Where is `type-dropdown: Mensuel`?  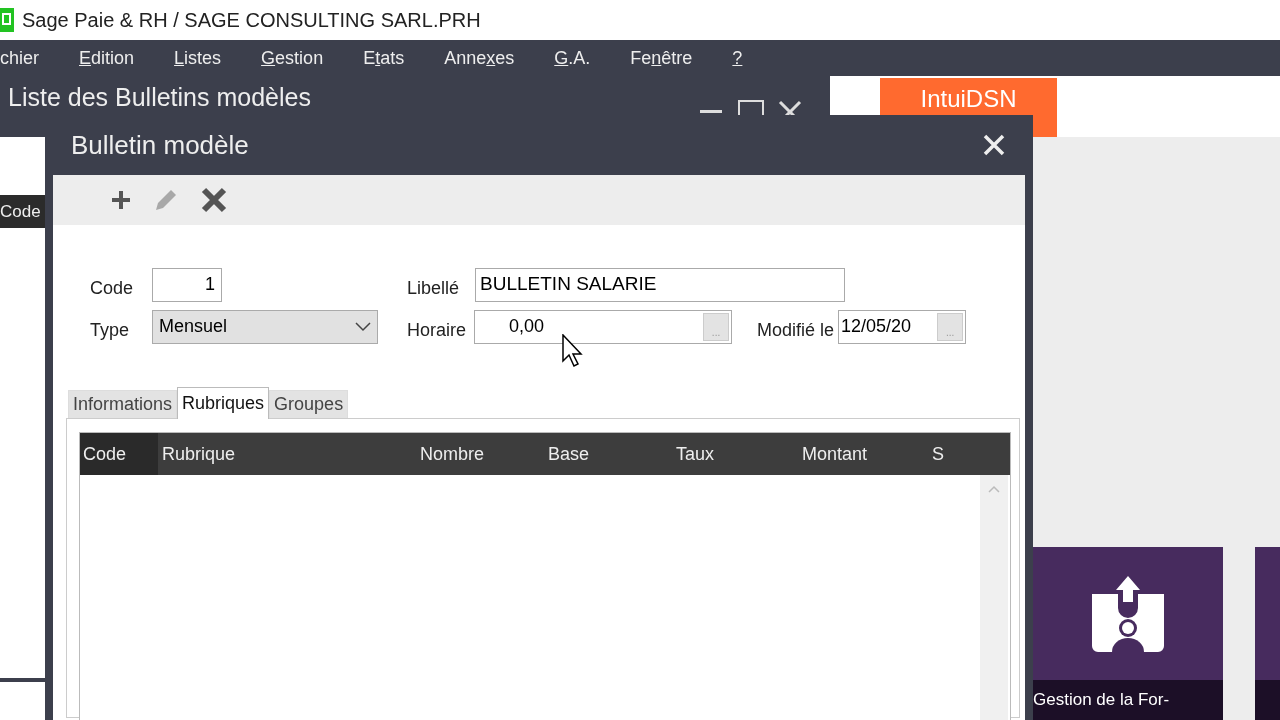 type-dropdown: Mensuel is located at coordinates (265, 326).